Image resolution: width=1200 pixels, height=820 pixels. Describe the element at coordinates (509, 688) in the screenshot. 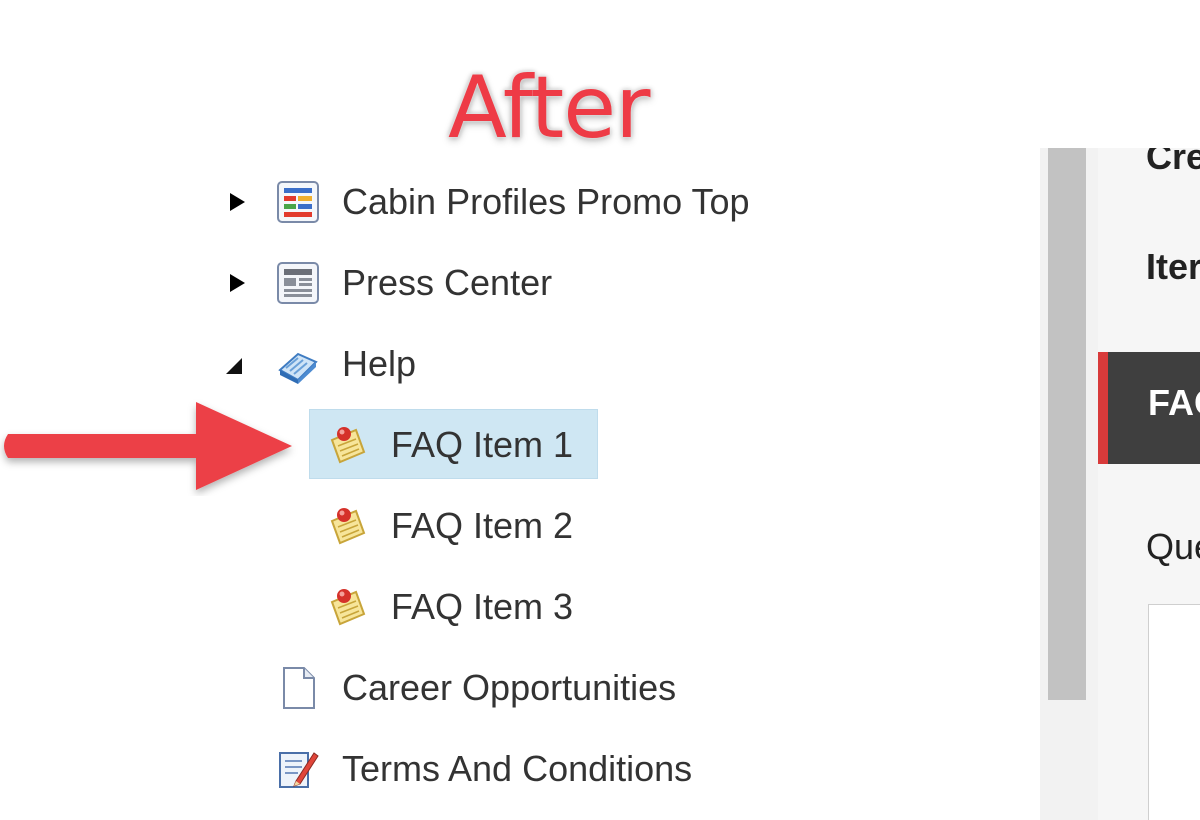

I see `tree-item-label: Career Opportunities` at that location.